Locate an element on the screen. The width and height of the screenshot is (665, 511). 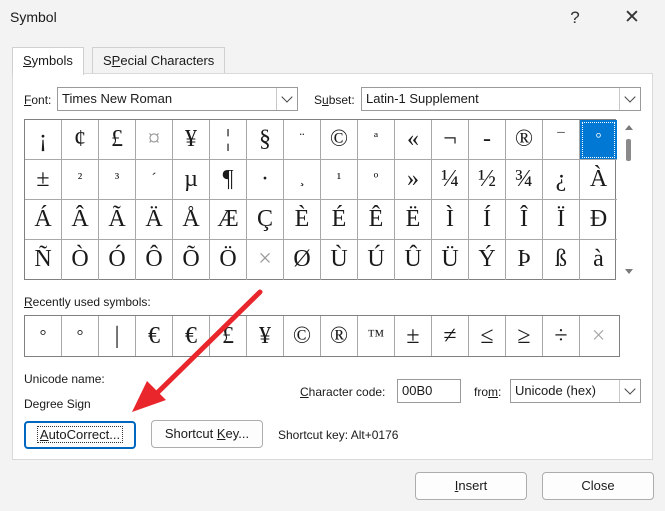
symbol-cell: - is located at coordinates (487, 140).